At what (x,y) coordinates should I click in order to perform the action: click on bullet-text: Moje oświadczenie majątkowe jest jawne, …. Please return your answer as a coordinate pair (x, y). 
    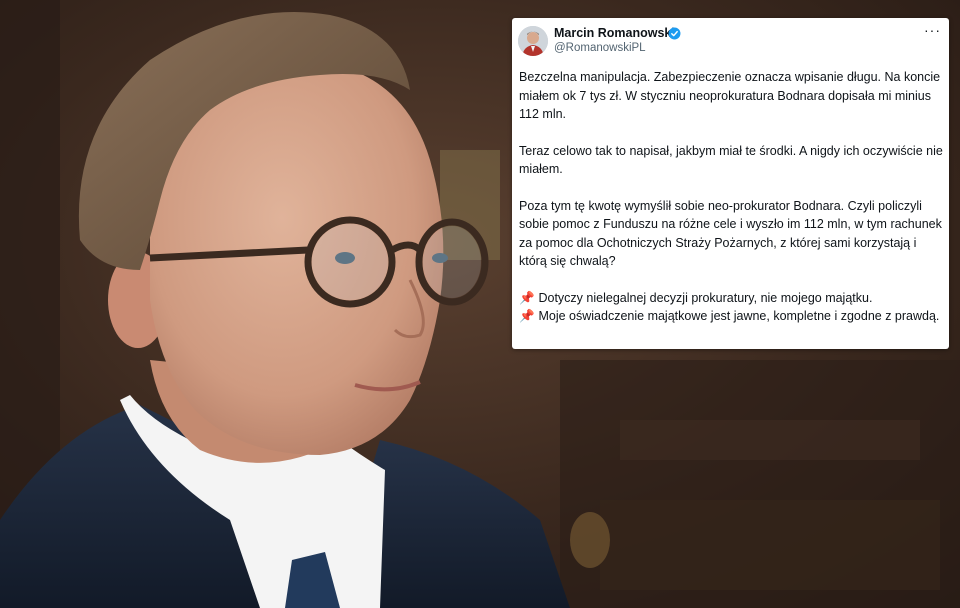
    Looking at the image, I should click on (739, 316).